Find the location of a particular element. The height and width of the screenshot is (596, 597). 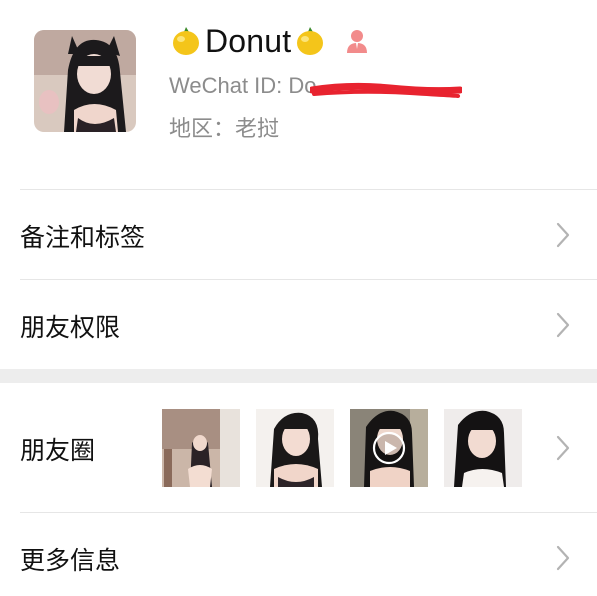

person-icon is located at coordinates (357, 41).